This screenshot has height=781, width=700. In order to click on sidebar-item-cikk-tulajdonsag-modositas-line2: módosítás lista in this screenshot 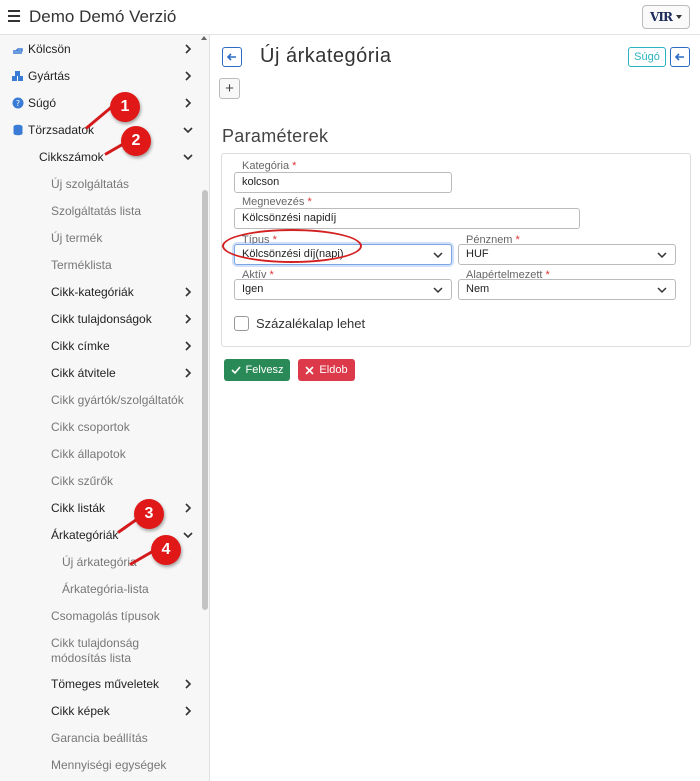, I will do `click(91, 658)`.